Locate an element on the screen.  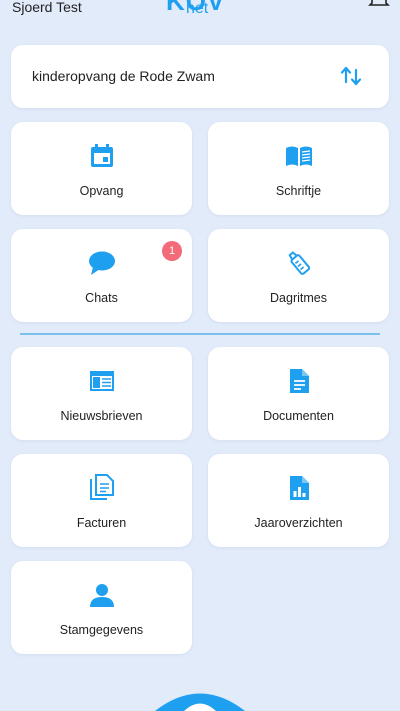
tile-label: Chats is located at coordinates (101, 298).